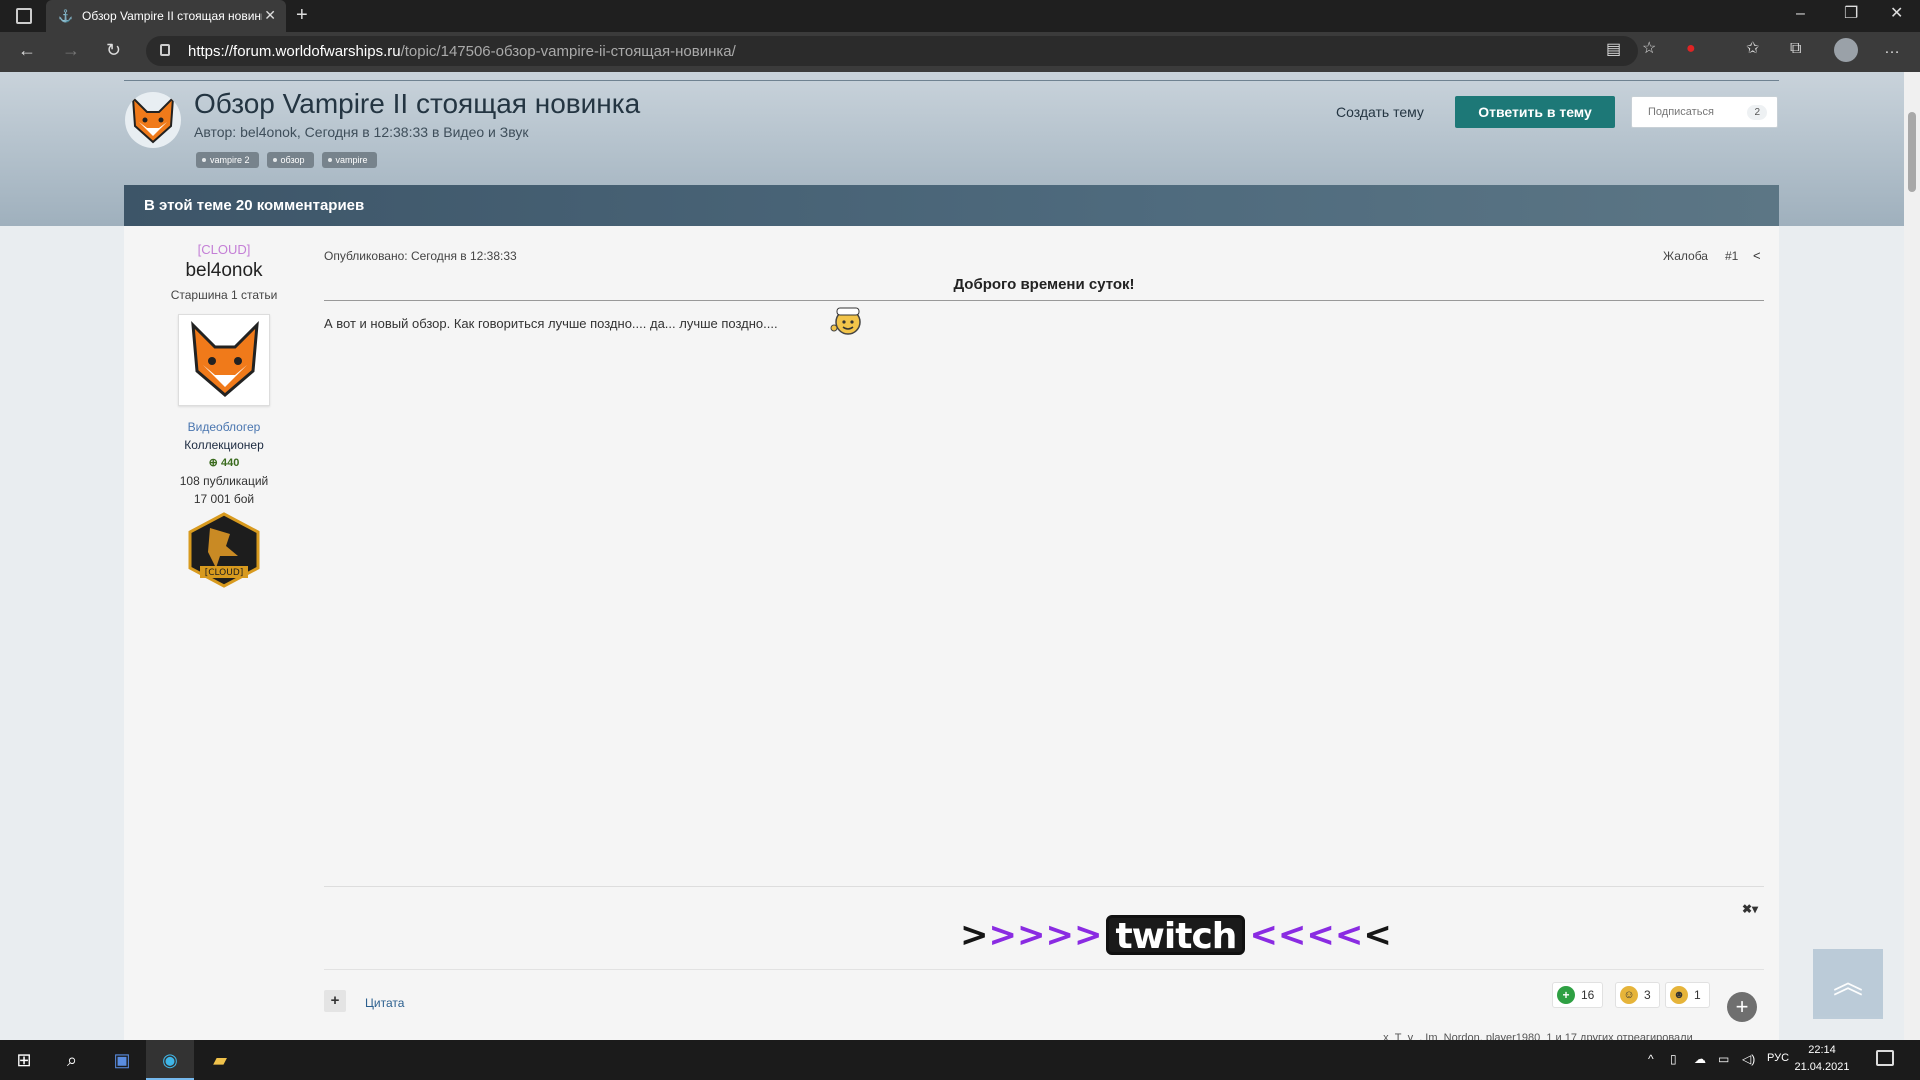 The width and height of the screenshot is (1920, 1080). What do you see at coordinates (224, 427) in the screenshot?
I see `author-role: Видеоблогер` at bounding box center [224, 427].